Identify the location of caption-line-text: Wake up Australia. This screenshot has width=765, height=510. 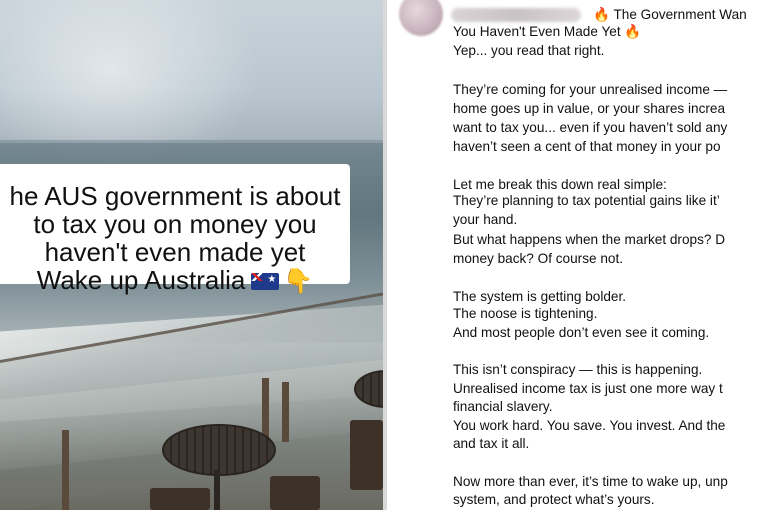
(141, 280).